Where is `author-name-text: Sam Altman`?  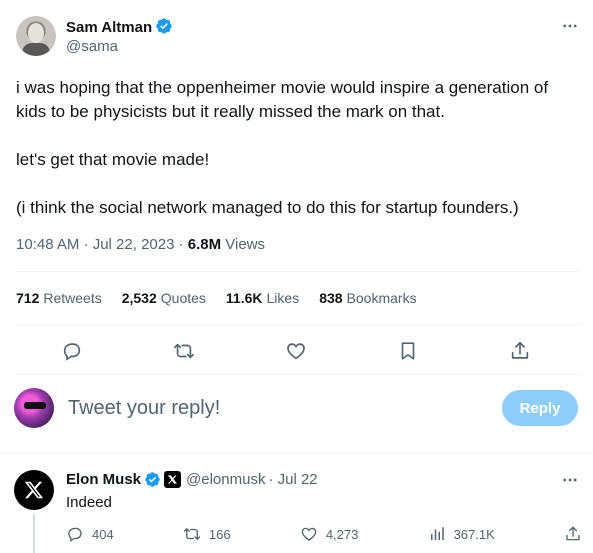
author-name-text: Sam Altman is located at coordinates (109, 27).